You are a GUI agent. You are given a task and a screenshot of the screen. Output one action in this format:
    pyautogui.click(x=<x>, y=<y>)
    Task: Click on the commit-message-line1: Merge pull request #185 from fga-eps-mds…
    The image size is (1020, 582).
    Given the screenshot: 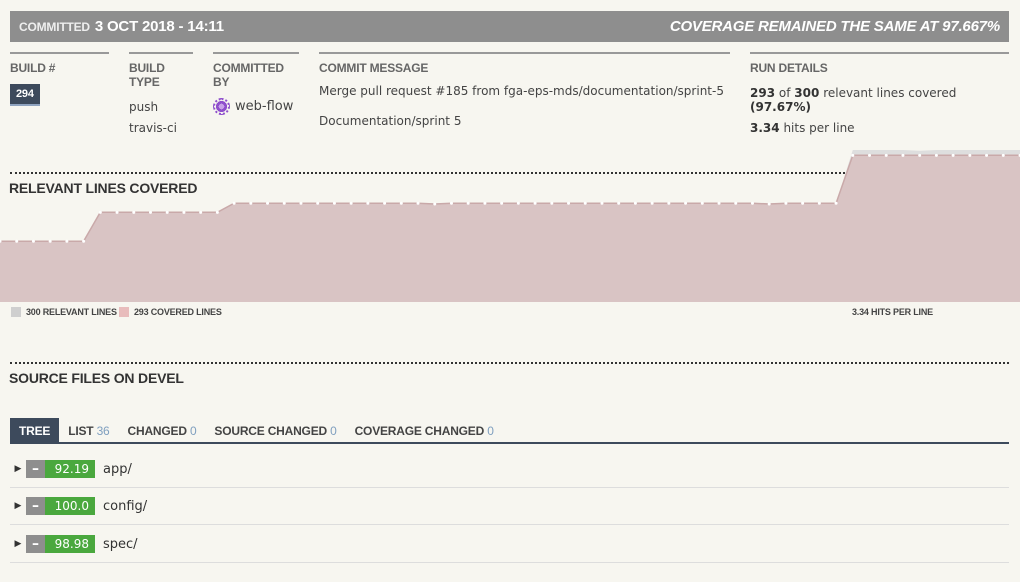 What is the action you would take?
    pyautogui.click(x=521, y=91)
    